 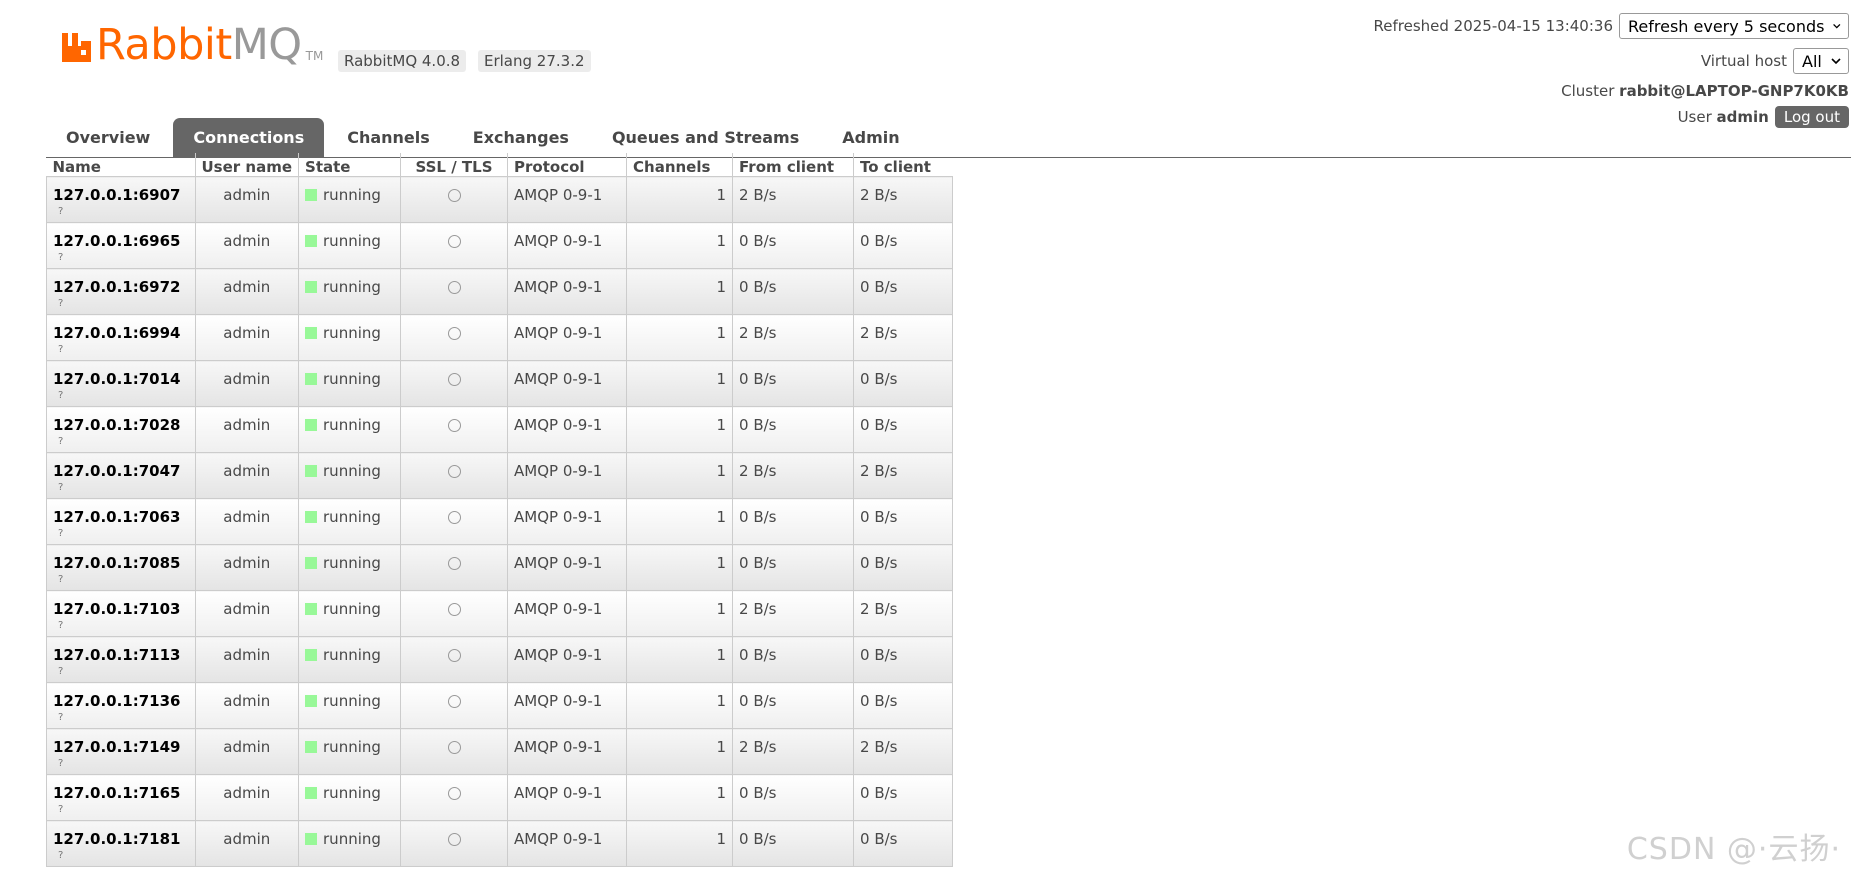 I want to click on connection-link: 127.0.0.1:7181, so click(x=121, y=839).